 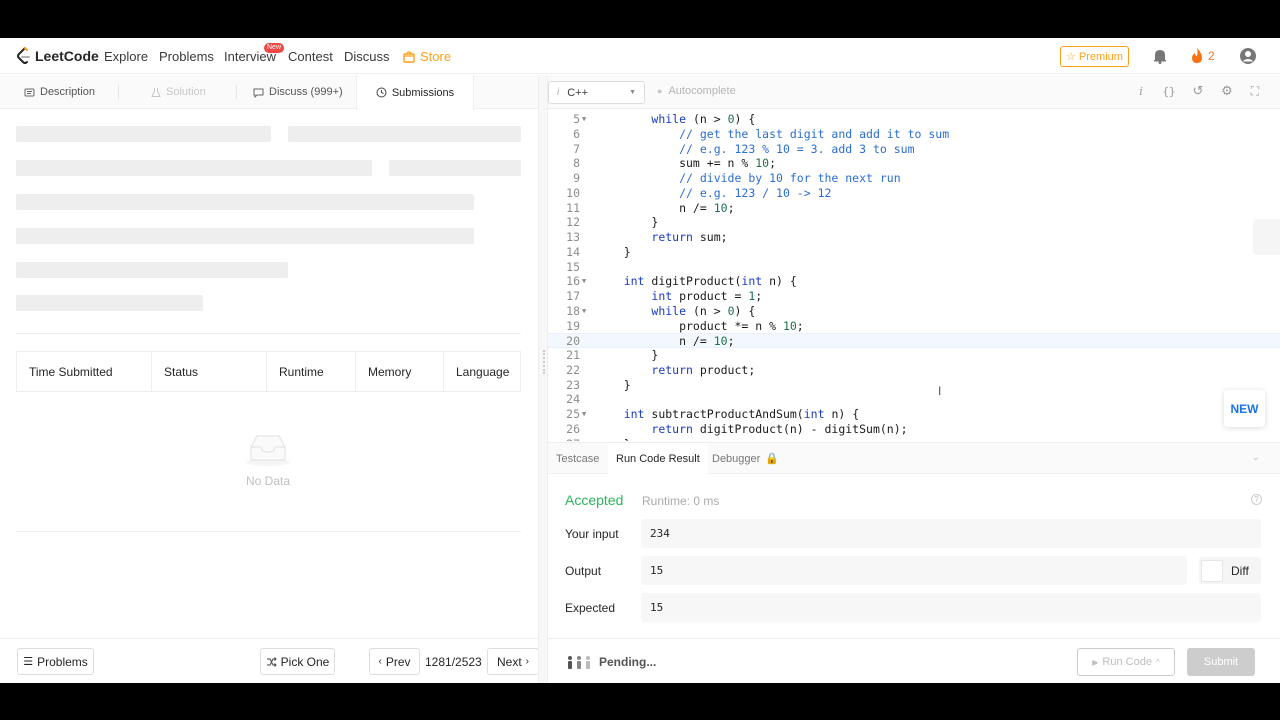 What do you see at coordinates (745, 458) in the screenshot?
I see `tab-debugger: Debugger 🔒` at bounding box center [745, 458].